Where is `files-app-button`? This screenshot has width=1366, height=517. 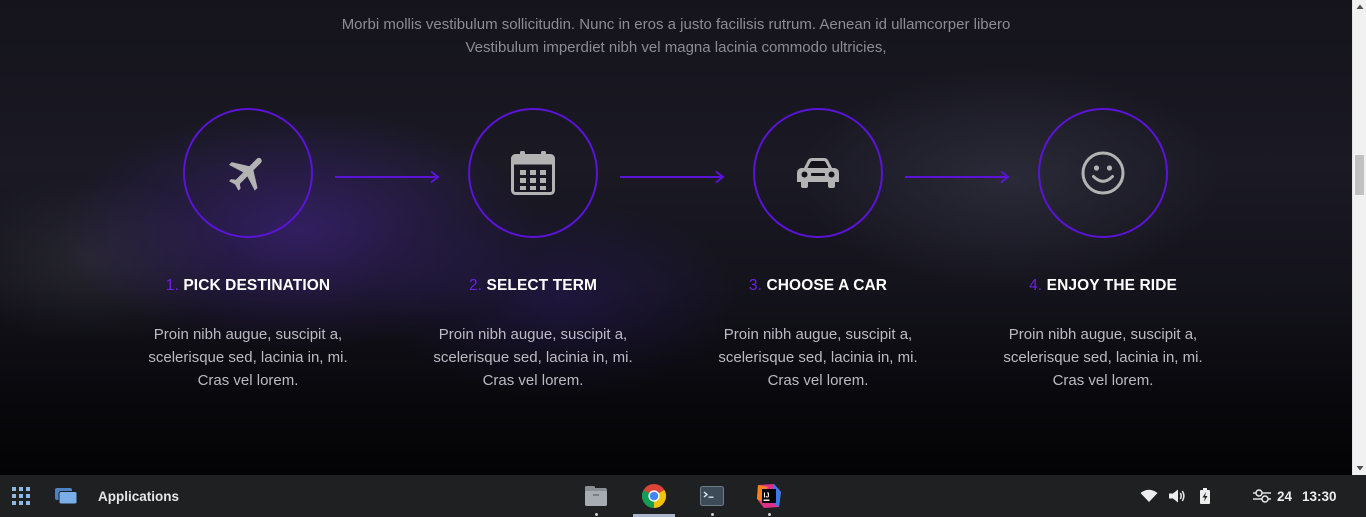 files-app-button is located at coordinates (596, 496).